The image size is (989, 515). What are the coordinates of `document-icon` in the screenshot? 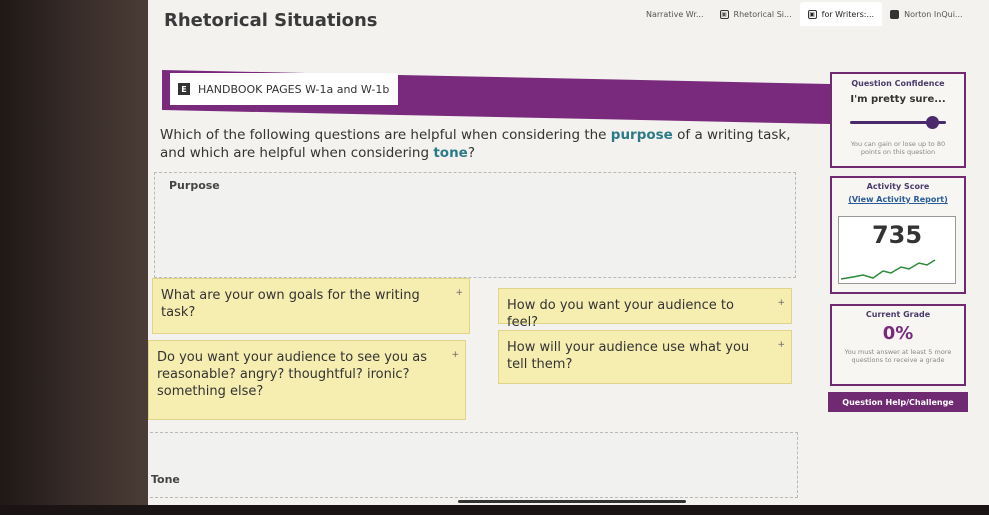 It's located at (895, 14).